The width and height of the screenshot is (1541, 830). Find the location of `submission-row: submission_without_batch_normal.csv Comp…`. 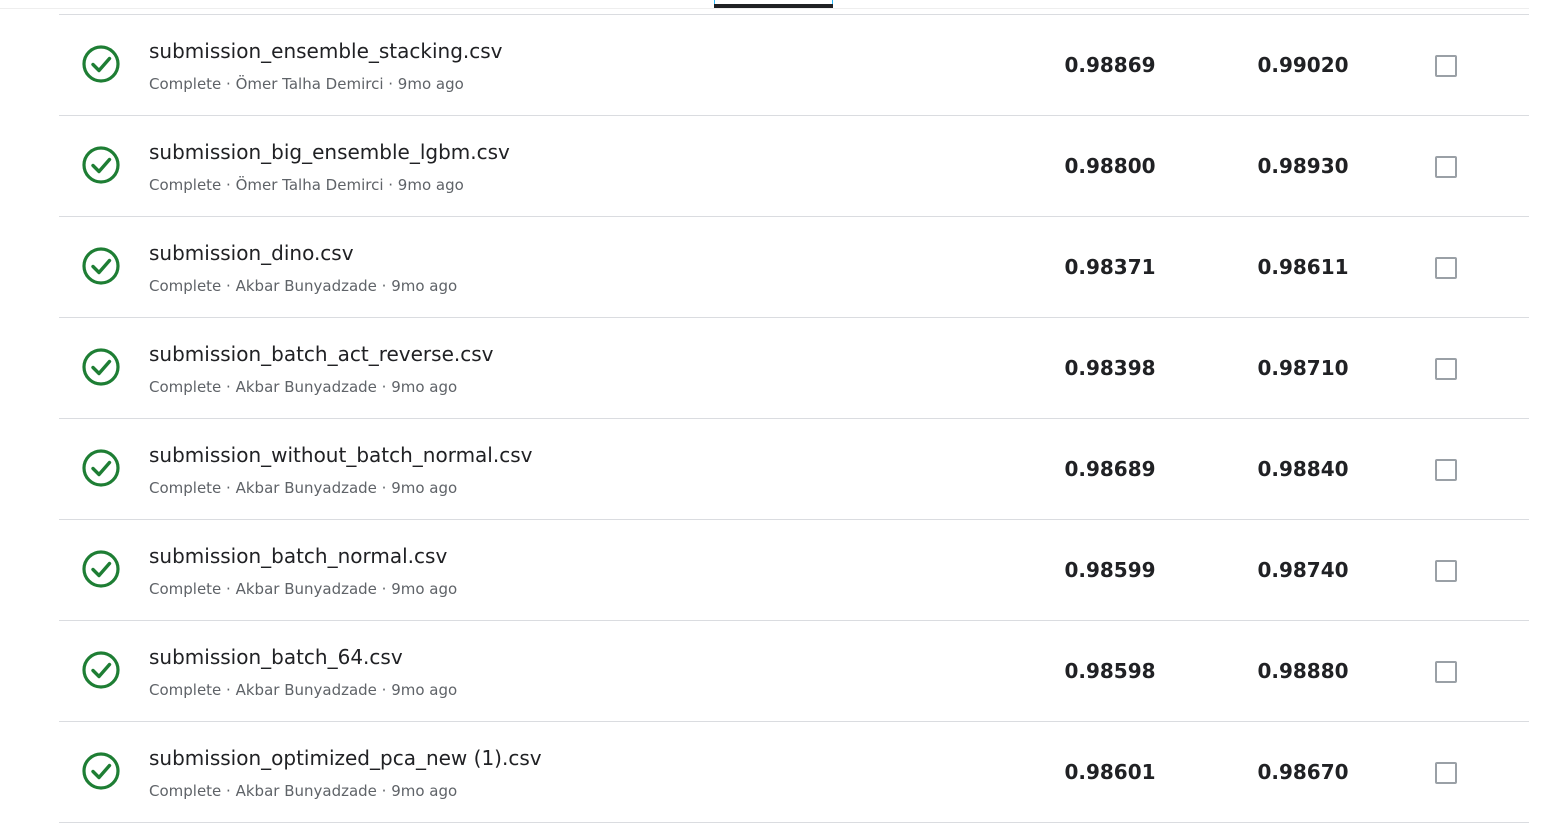

submission-row: submission_without_batch_normal.csv Comp… is located at coordinates (794, 469).